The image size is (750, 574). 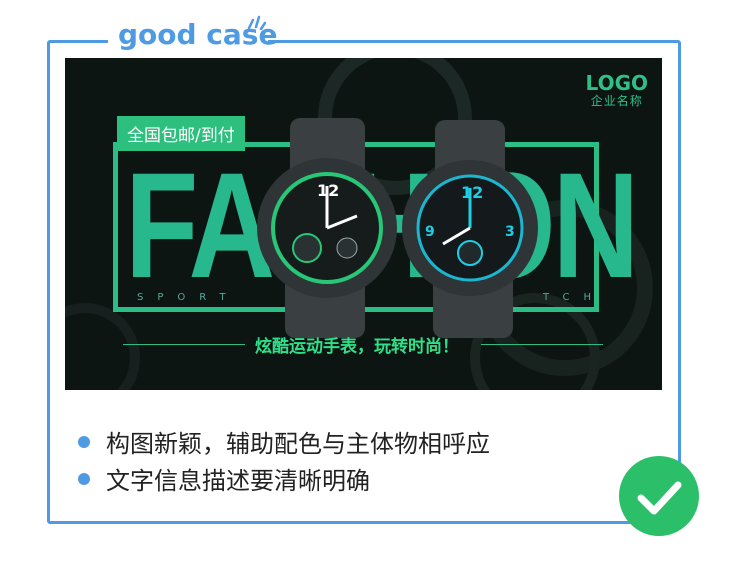 I want to click on bullet-list: 构图新颖，辅助配色与主体物相呼应 文字信息描述要清晰明确, so click(x=284, y=460).